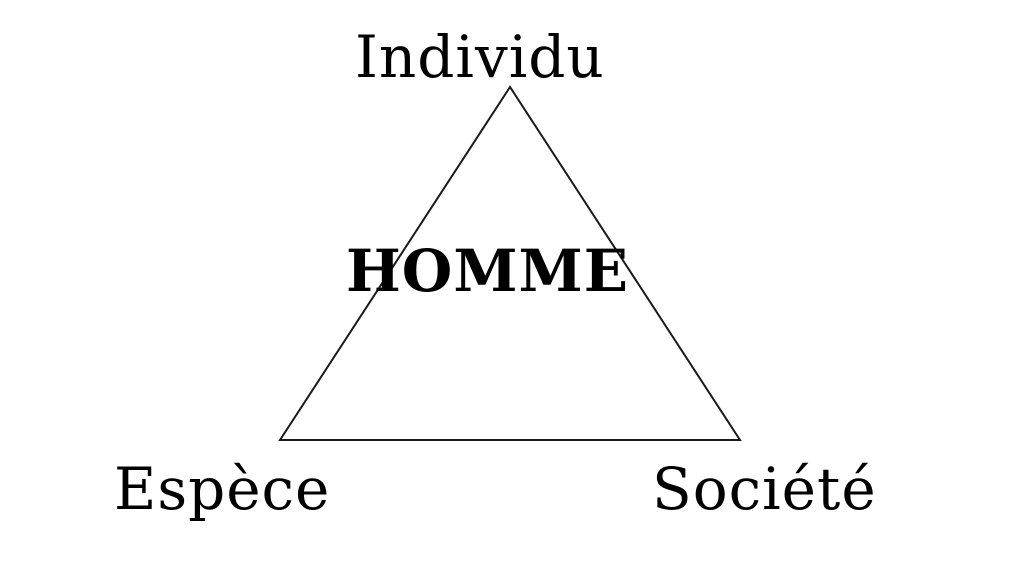 The image size is (1024, 574). I want to click on center-label-homme: HOMME, so click(487, 271).